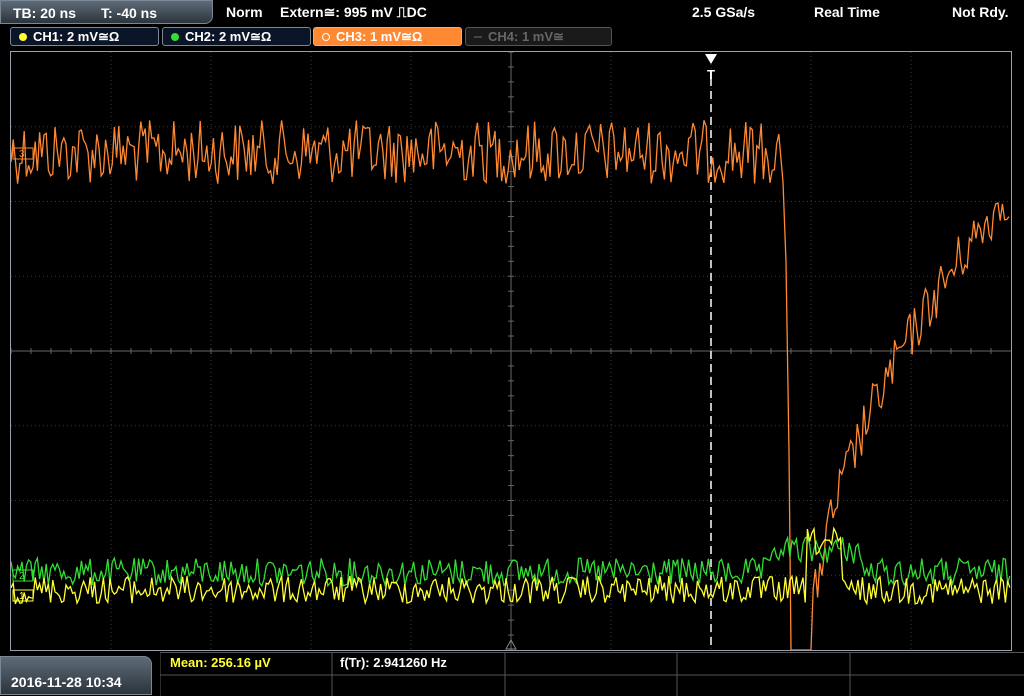  What do you see at coordinates (76, 36) in the screenshot?
I see `tab-ch1-label: CH1: 2 mV≅Ω` at bounding box center [76, 36].